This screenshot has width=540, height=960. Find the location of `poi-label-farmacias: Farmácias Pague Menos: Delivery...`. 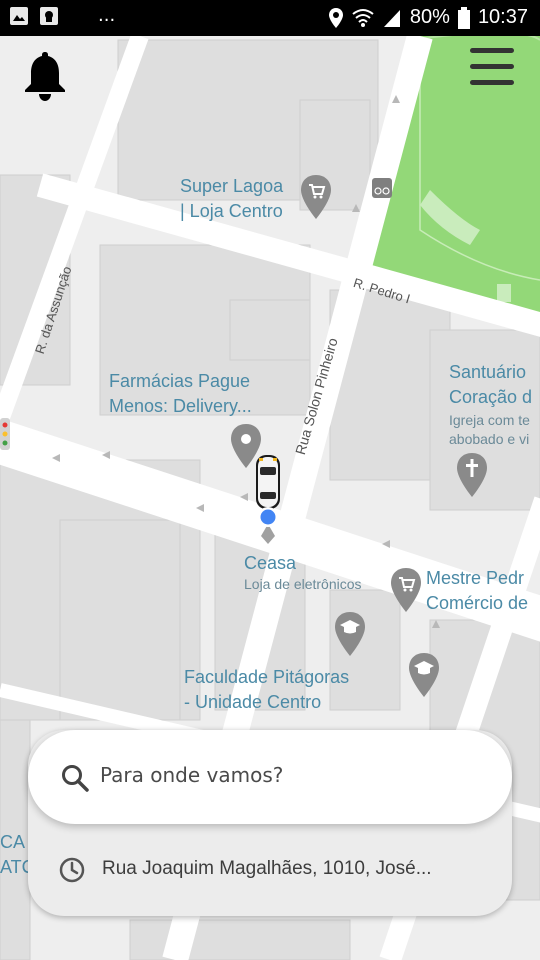

poi-label-farmacias: Farmácias Pague Menos: Delivery... is located at coordinates (180, 393).